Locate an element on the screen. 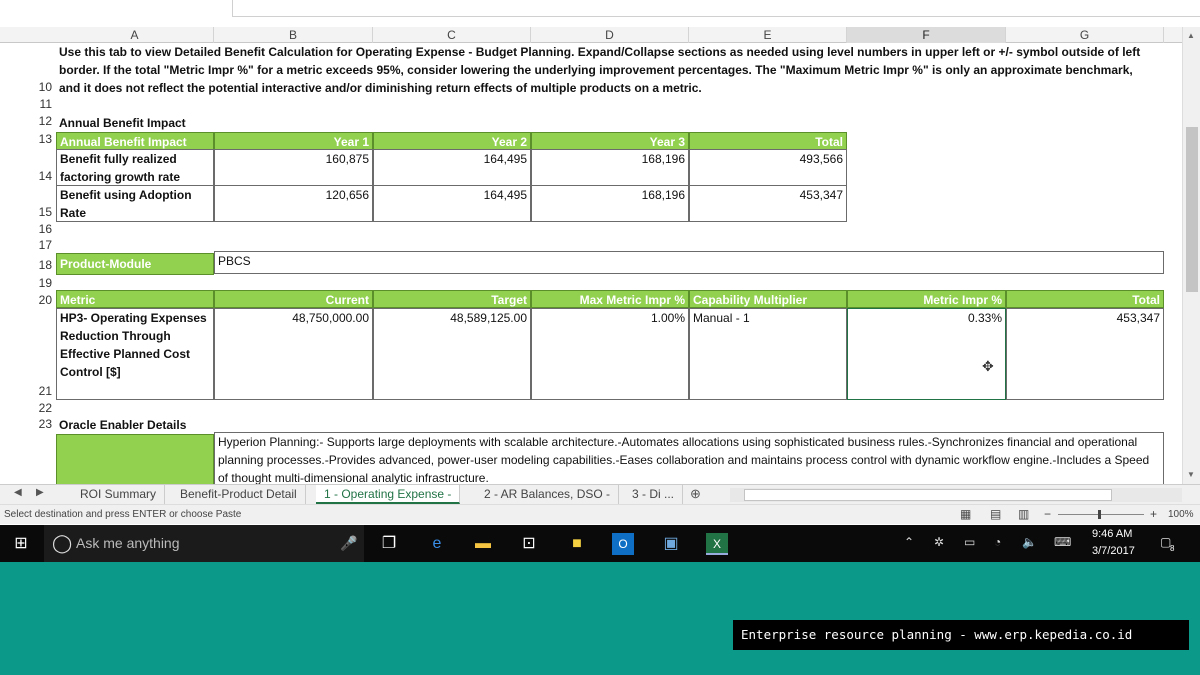 The height and width of the screenshot is (675, 1200). page-layout-icon: ▤ is located at coordinates (995, 514).